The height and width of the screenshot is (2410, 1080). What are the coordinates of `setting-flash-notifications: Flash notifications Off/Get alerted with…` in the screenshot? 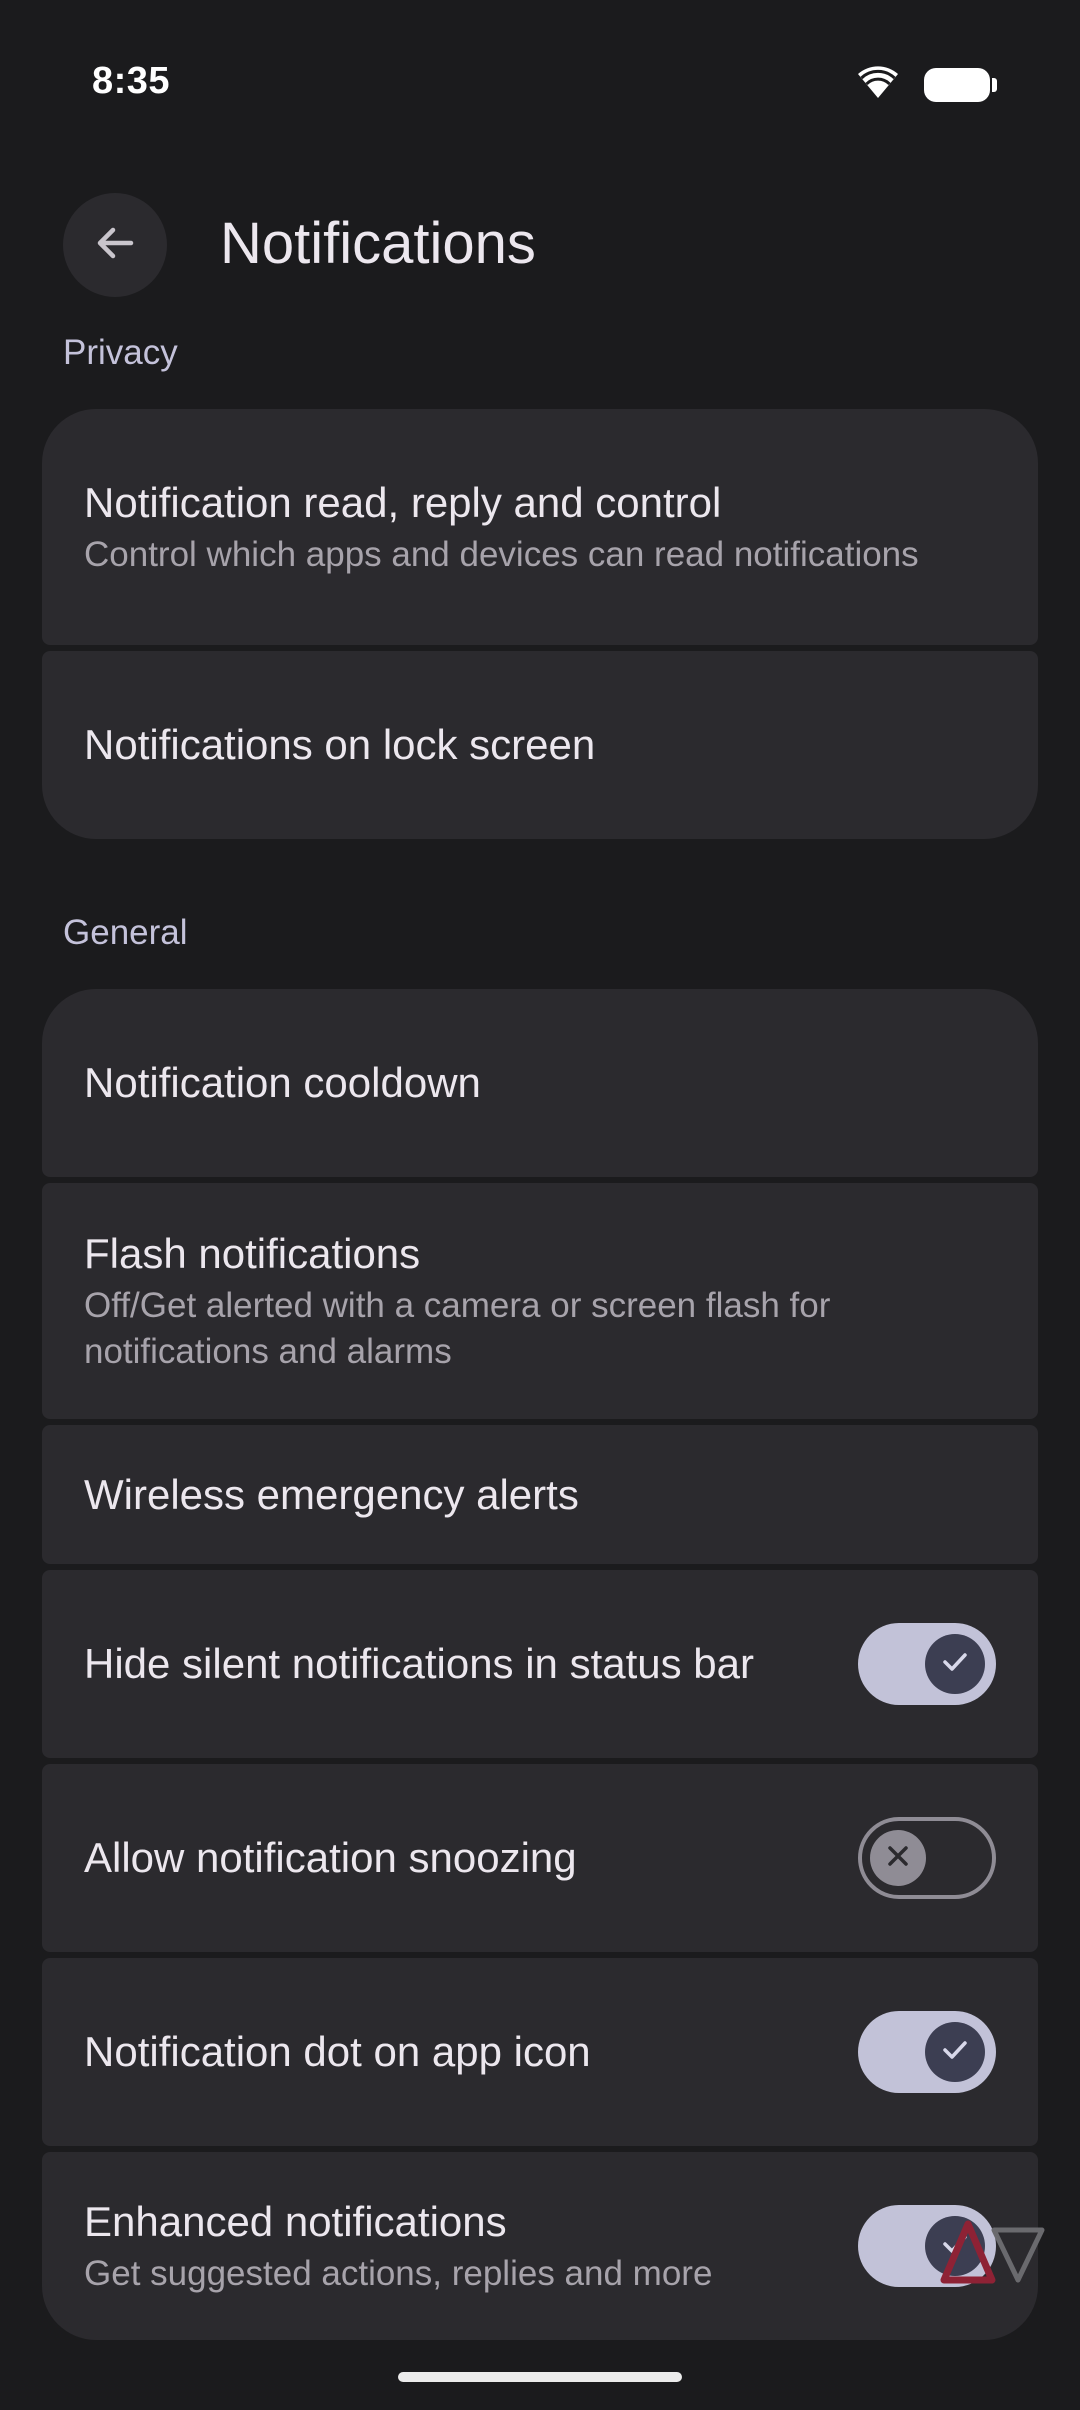 It's located at (540, 1301).